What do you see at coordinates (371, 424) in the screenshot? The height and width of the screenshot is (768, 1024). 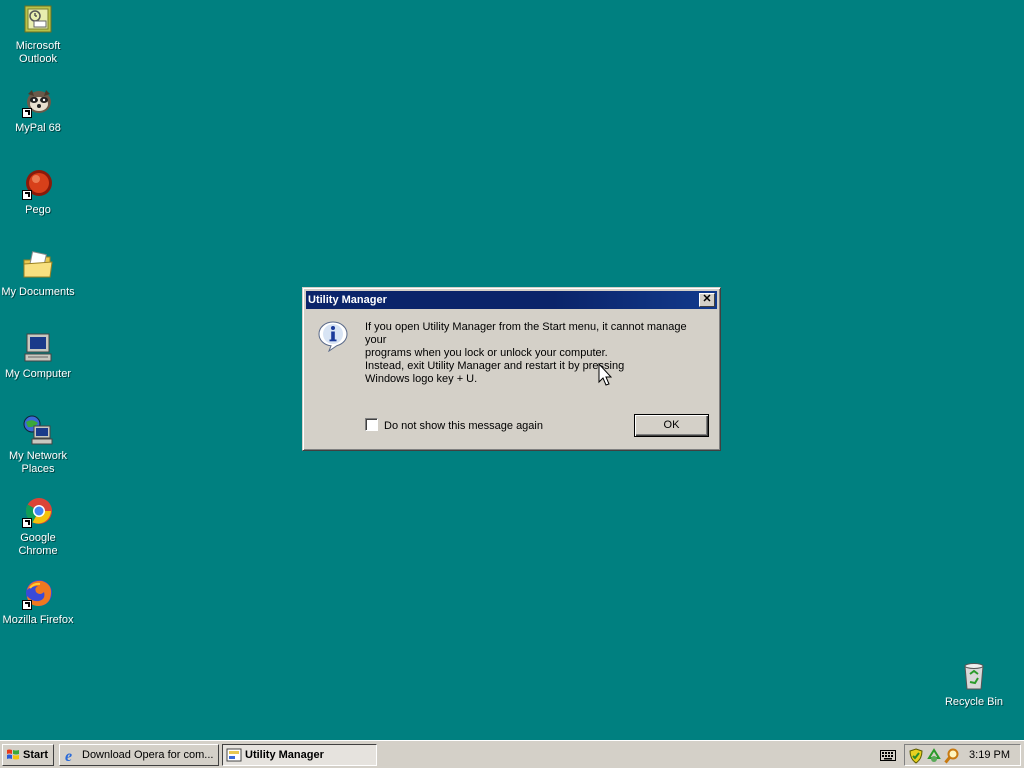 I see `dont-show-again-checkbox` at bounding box center [371, 424].